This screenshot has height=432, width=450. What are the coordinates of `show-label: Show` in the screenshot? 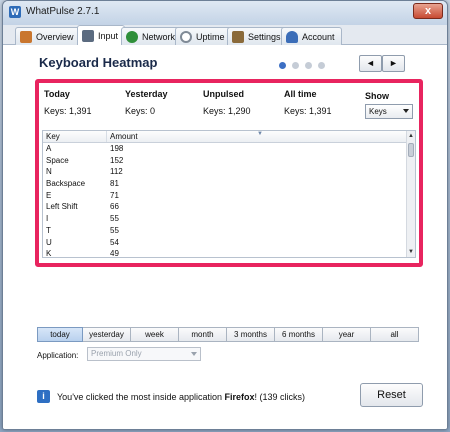 It's located at (377, 96).